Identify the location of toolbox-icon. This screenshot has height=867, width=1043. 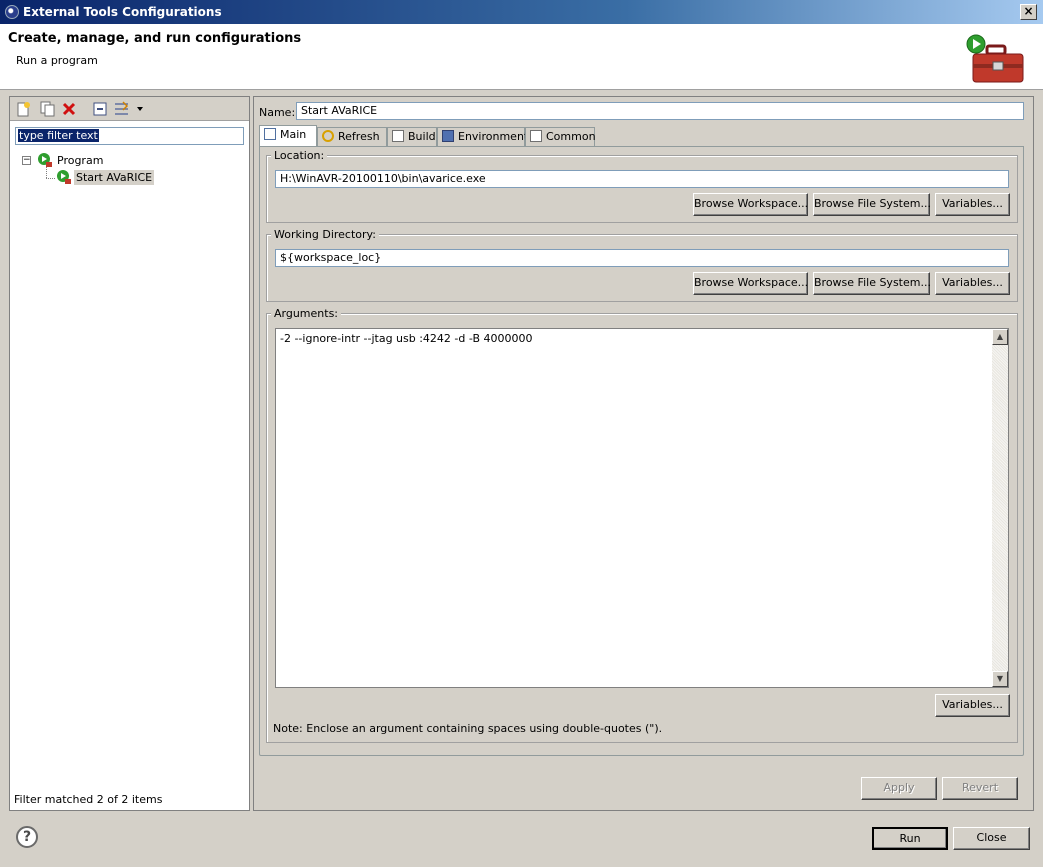
(995, 58).